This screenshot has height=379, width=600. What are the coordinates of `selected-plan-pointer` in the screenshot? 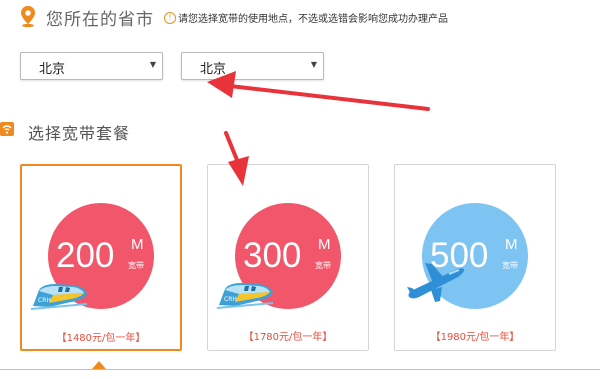 It's located at (99, 365).